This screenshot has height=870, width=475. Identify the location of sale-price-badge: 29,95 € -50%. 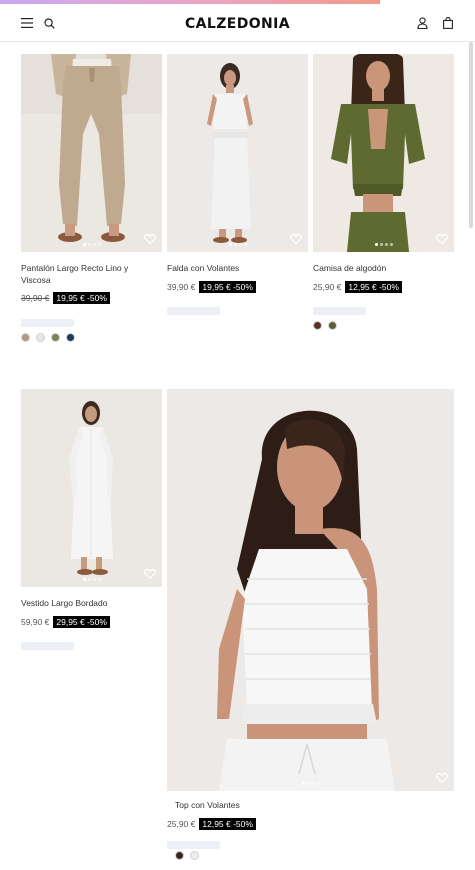
(81, 622).